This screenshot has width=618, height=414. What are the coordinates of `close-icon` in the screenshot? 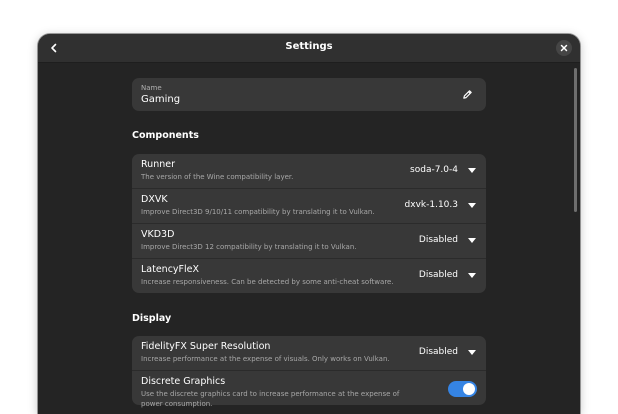 It's located at (564, 48).